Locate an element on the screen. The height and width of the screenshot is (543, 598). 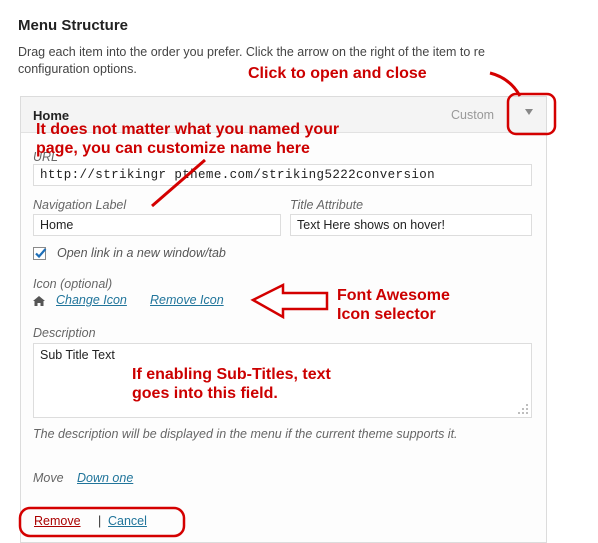
name-annotation-line-1: It does not matter what you named your is located at coordinates (188, 129).